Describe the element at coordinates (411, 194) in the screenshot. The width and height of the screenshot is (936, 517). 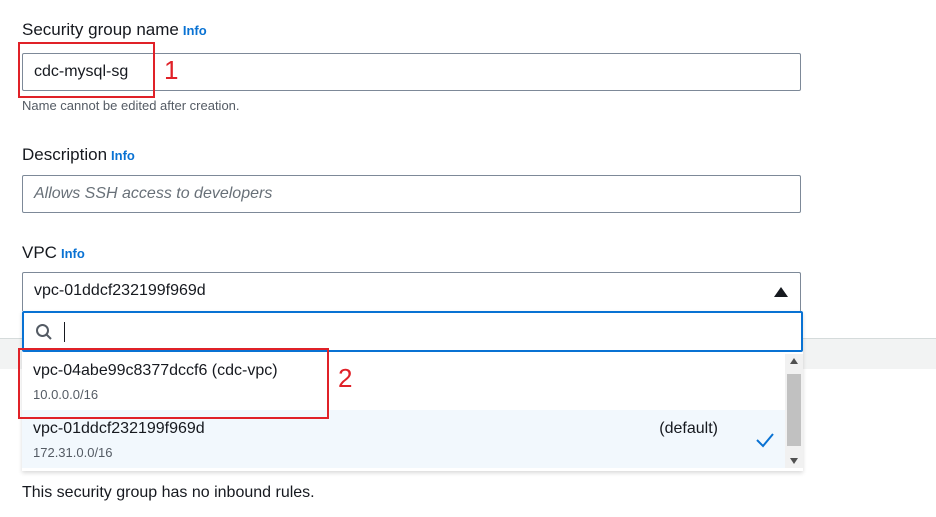
I see `description-input: Allows SSH access to developers` at that location.